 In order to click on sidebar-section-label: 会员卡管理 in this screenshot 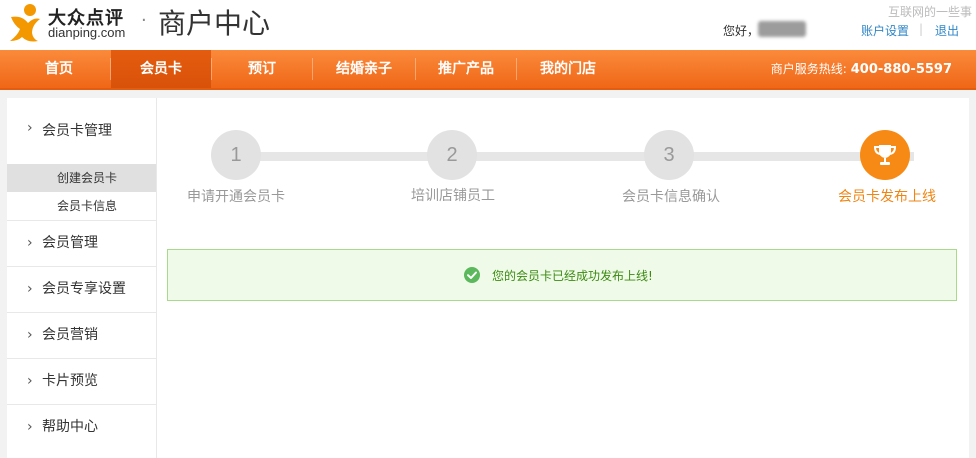, I will do `click(77, 131)`.